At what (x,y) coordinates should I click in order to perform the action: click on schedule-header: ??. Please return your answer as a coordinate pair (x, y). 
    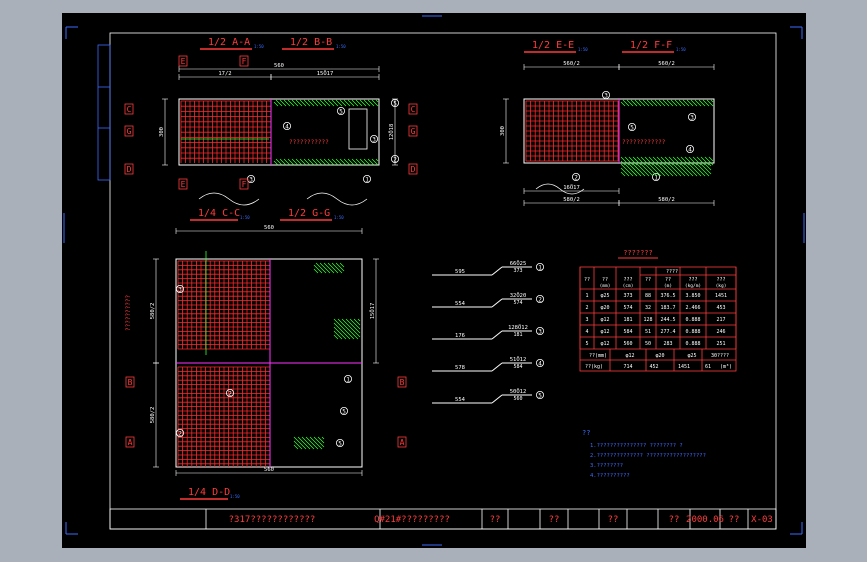
    Looking at the image, I should click on (648, 280).